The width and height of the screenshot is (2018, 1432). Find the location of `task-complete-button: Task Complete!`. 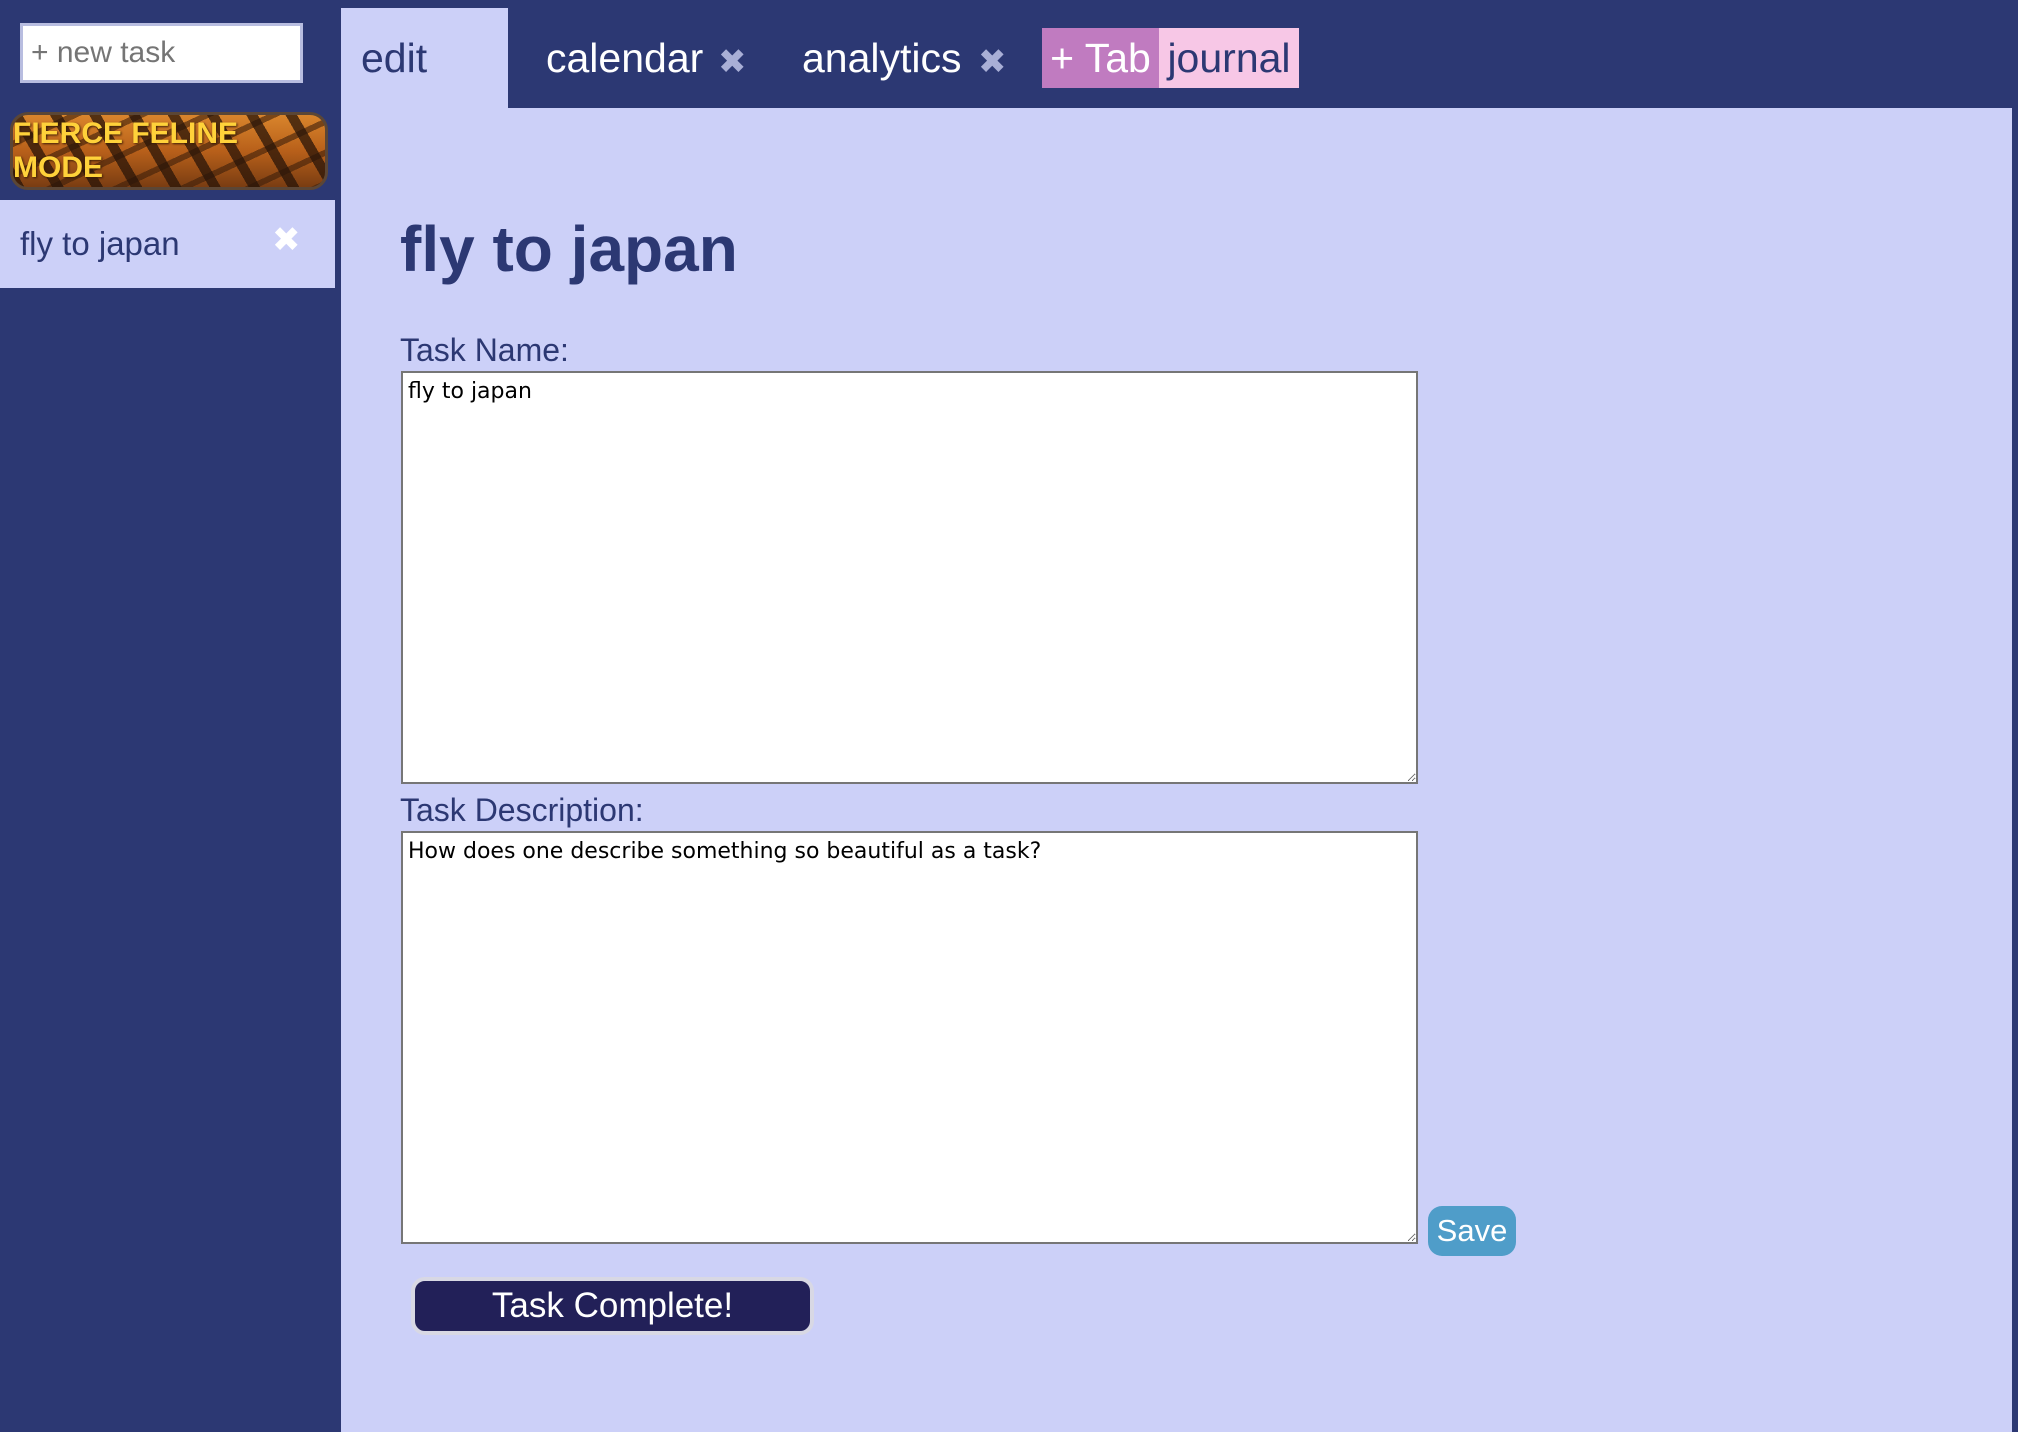

task-complete-button: Task Complete! is located at coordinates (612, 1306).